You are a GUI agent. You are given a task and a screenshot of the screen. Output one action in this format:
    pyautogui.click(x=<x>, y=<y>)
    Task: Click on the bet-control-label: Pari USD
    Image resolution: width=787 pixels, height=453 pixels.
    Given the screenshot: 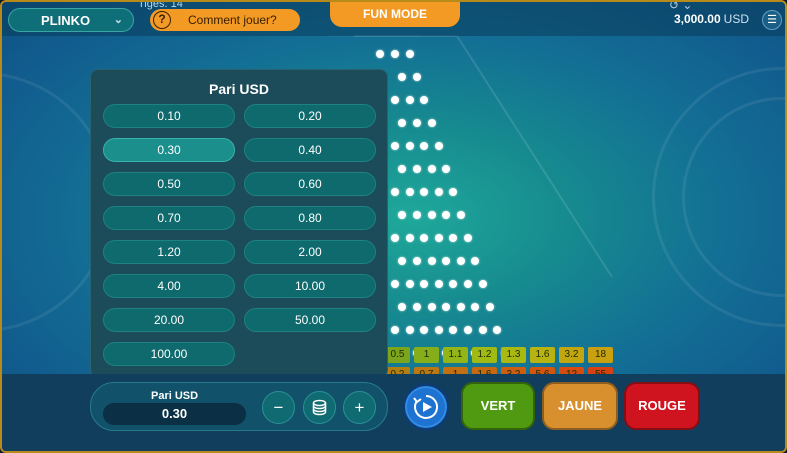 What is the action you would take?
    pyautogui.click(x=175, y=396)
    